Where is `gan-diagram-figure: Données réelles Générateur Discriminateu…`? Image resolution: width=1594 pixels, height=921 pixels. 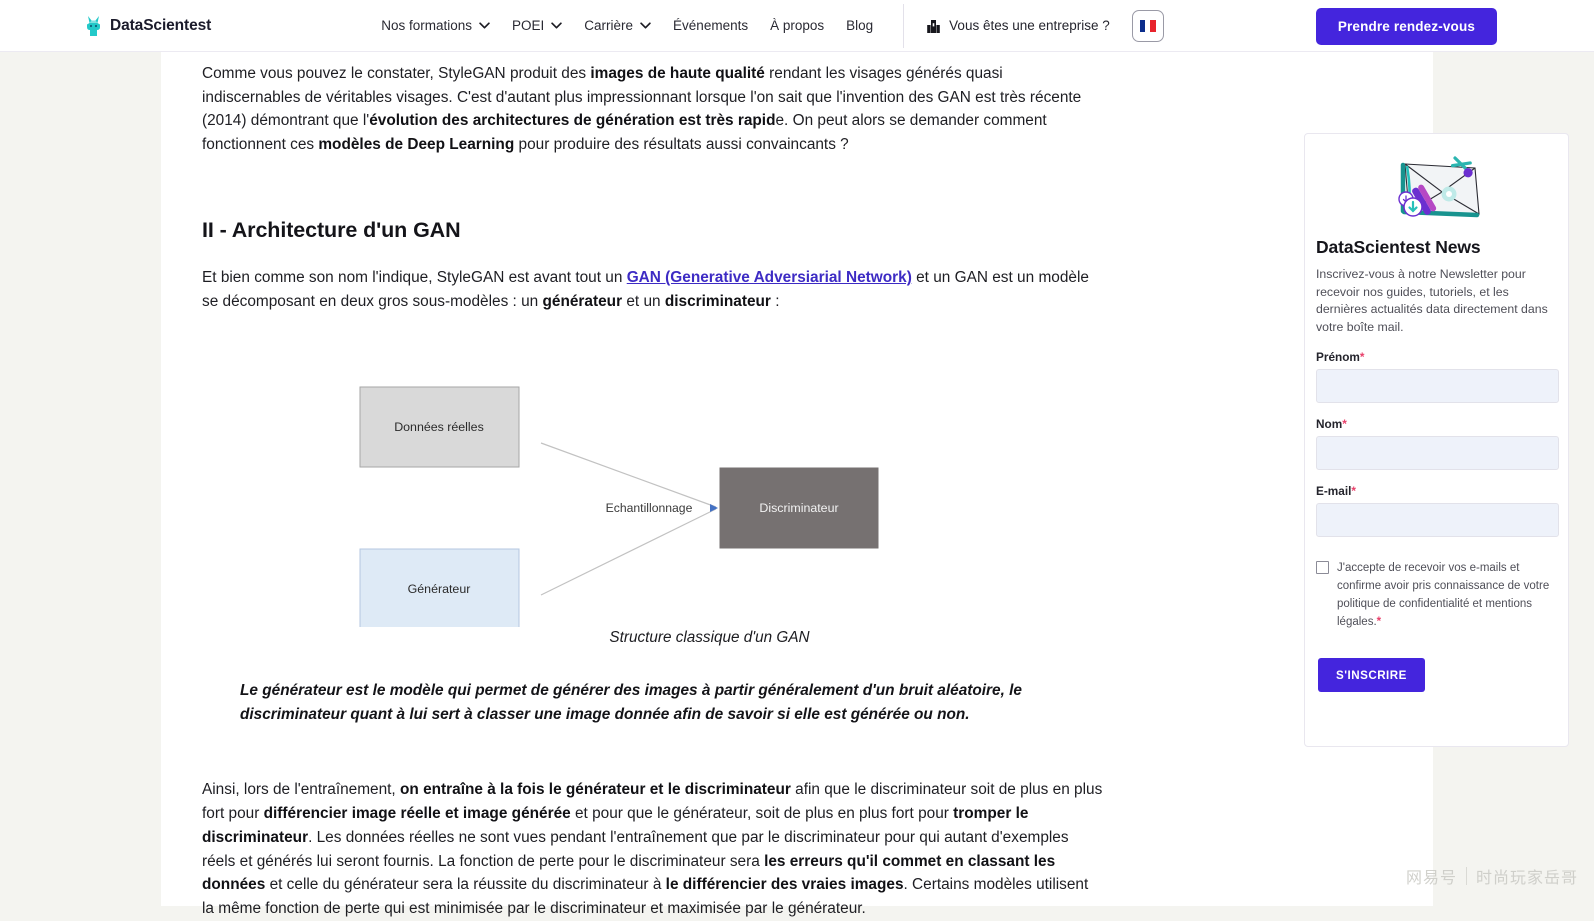
gan-diagram-figure: Données réelles Générateur Discriminateu… is located at coordinates (721, 511).